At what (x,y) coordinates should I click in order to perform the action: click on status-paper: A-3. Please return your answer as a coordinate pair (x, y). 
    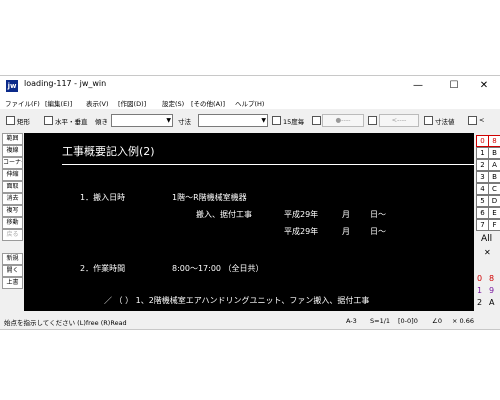
    Looking at the image, I should click on (351, 321).